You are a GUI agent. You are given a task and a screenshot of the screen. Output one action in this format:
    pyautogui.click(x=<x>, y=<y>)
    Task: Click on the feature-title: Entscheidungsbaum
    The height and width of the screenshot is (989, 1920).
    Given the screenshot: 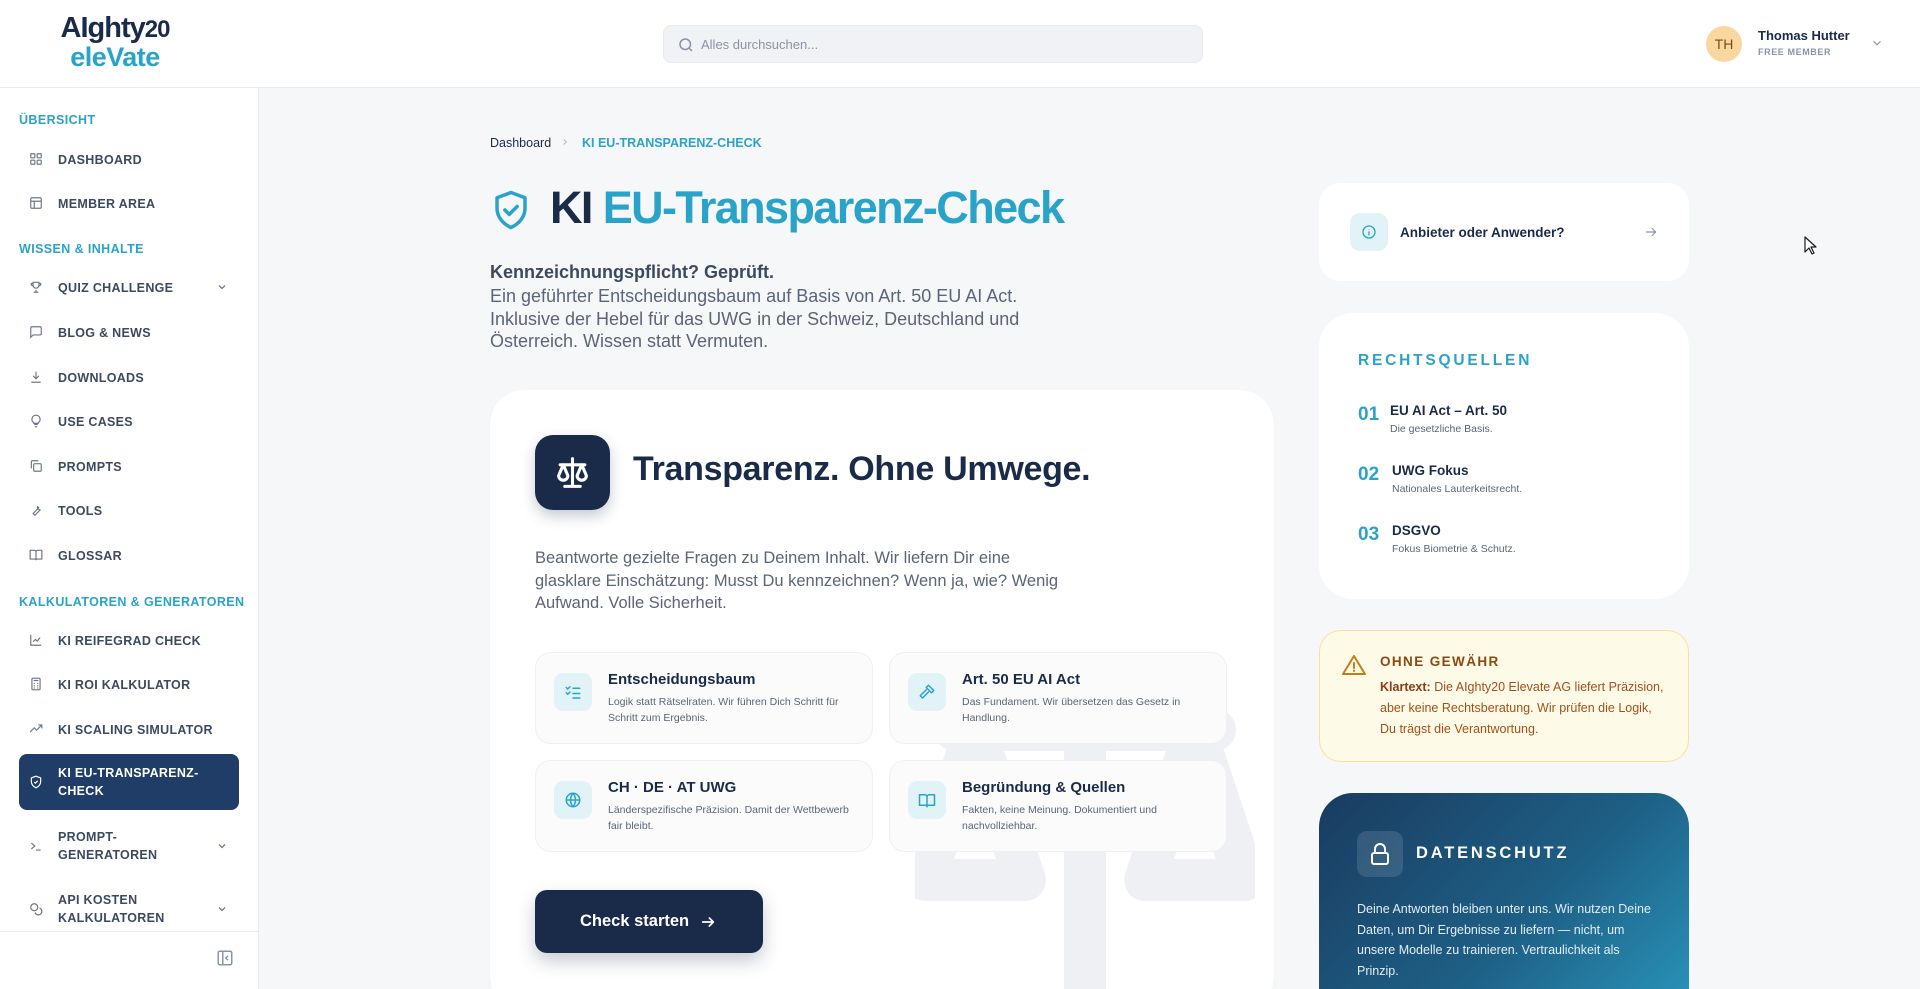 What is the action you would take?
    pyautogui.click(x=682, y=679)
    